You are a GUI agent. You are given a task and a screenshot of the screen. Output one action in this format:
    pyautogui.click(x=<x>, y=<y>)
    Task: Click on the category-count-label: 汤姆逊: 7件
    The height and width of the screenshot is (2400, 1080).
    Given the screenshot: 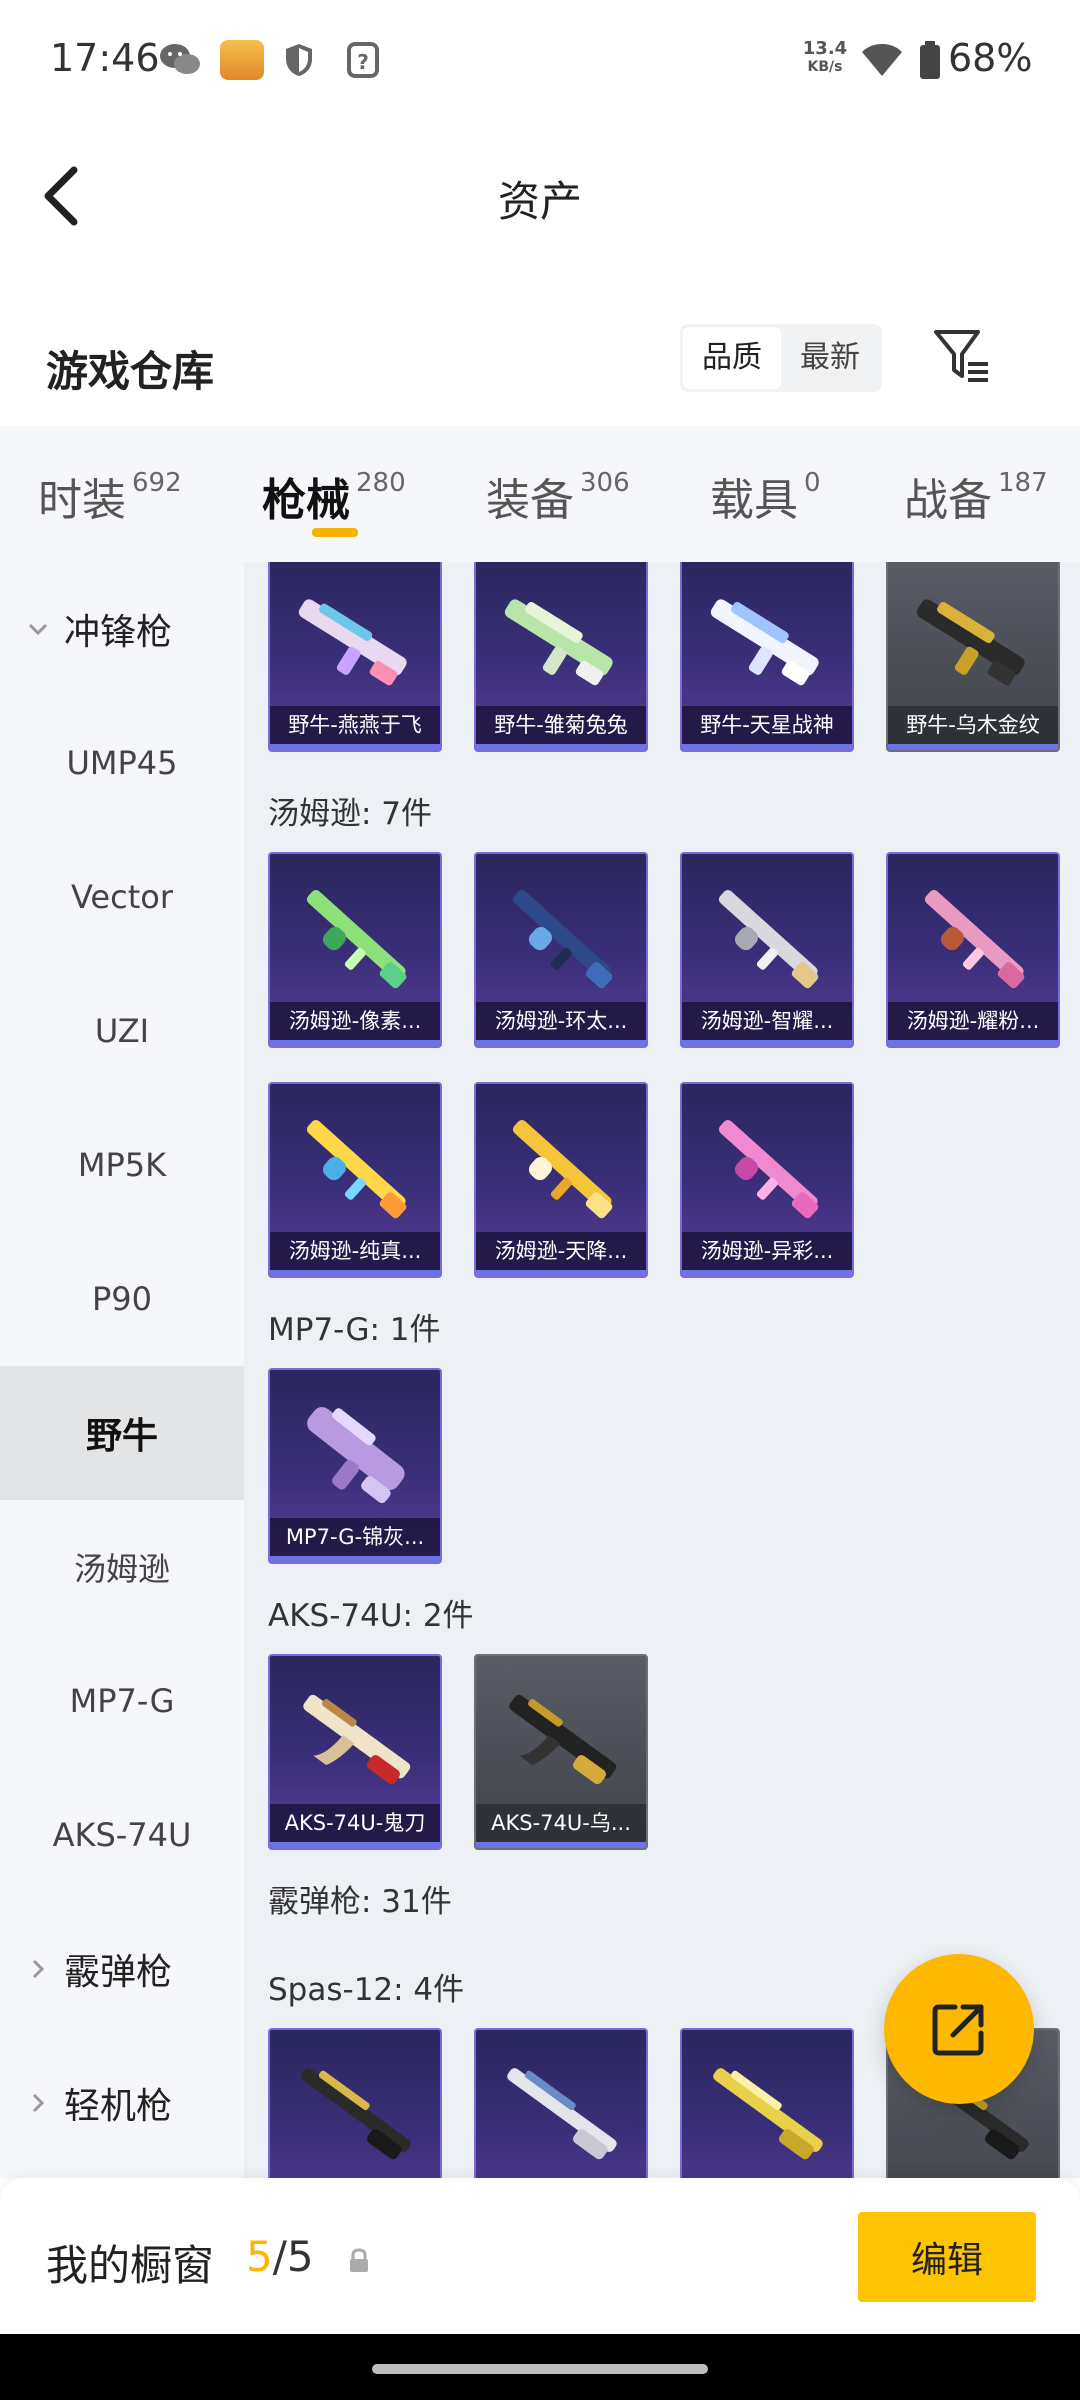 What is the action you would take?
    pyautogui.click(x=350, y=814)
    